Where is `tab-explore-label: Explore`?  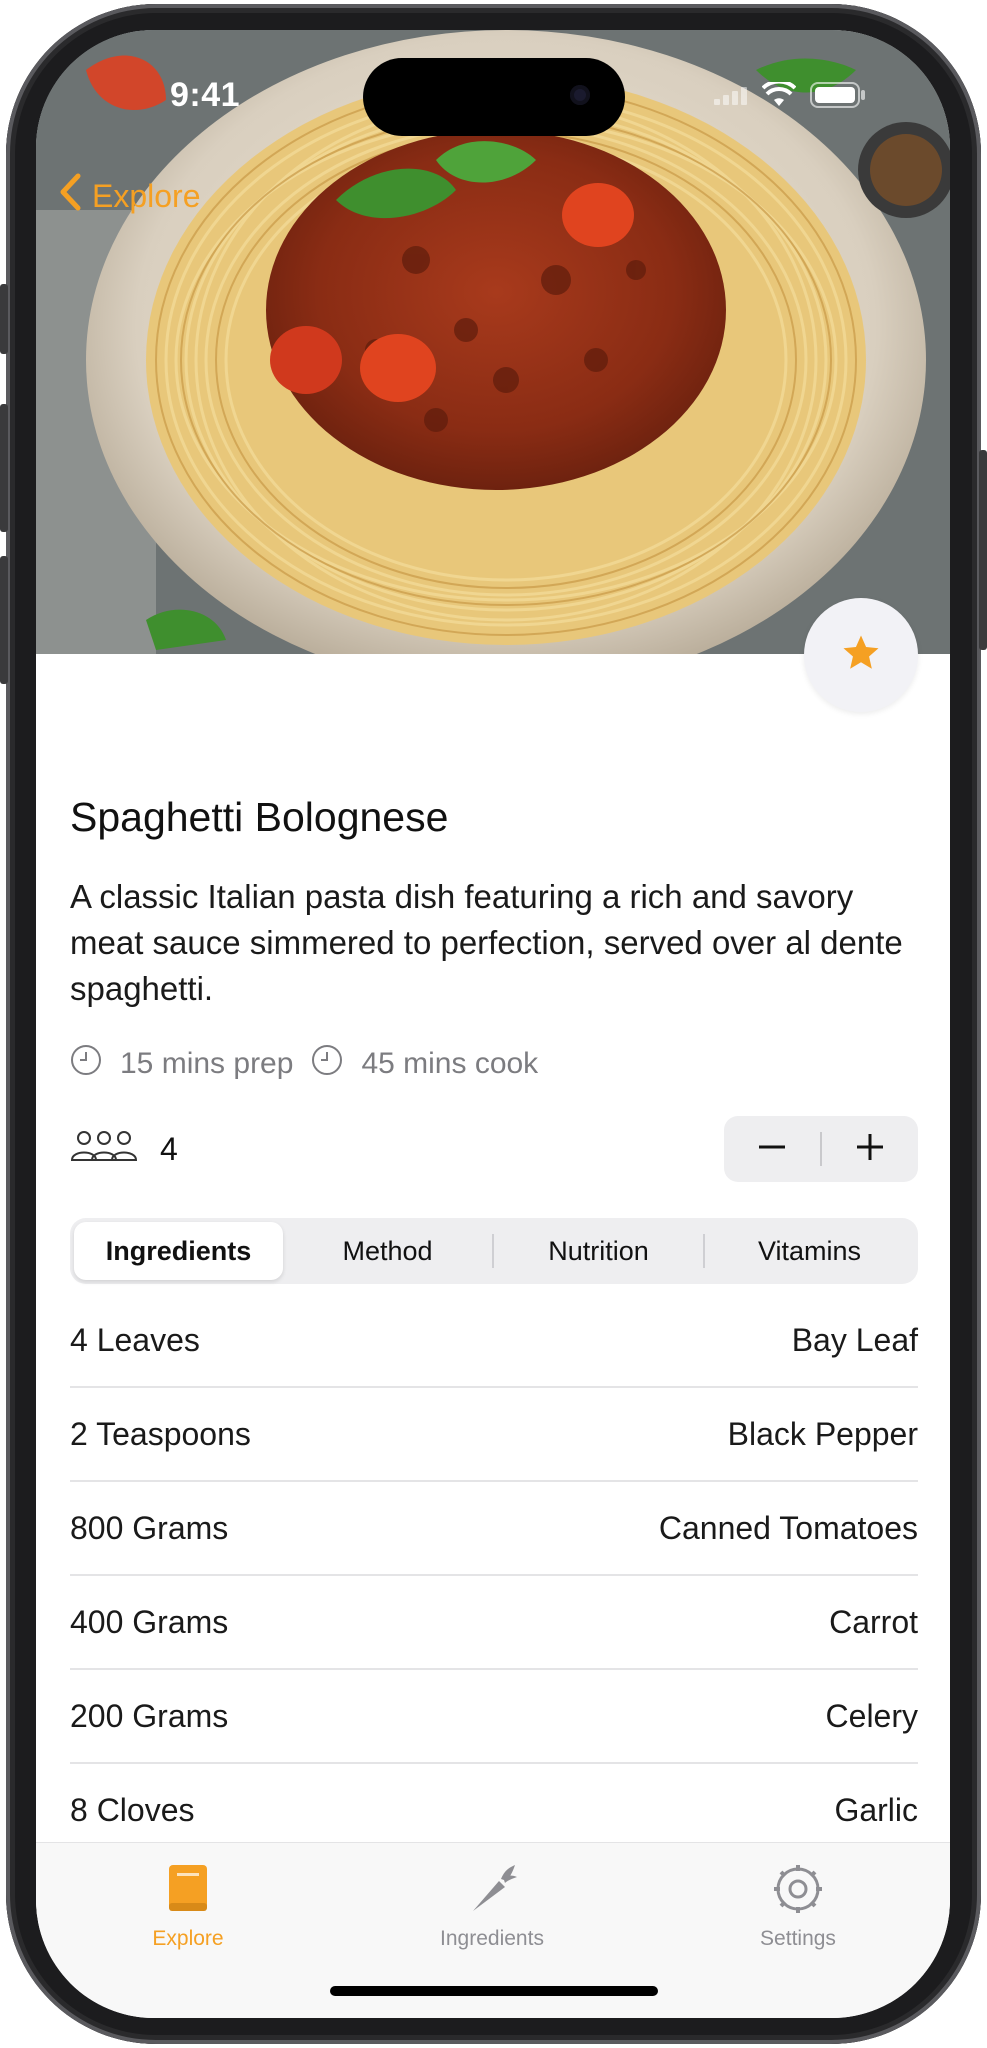
tab-explore-label: Explore is located at coordinates (188, 1938).